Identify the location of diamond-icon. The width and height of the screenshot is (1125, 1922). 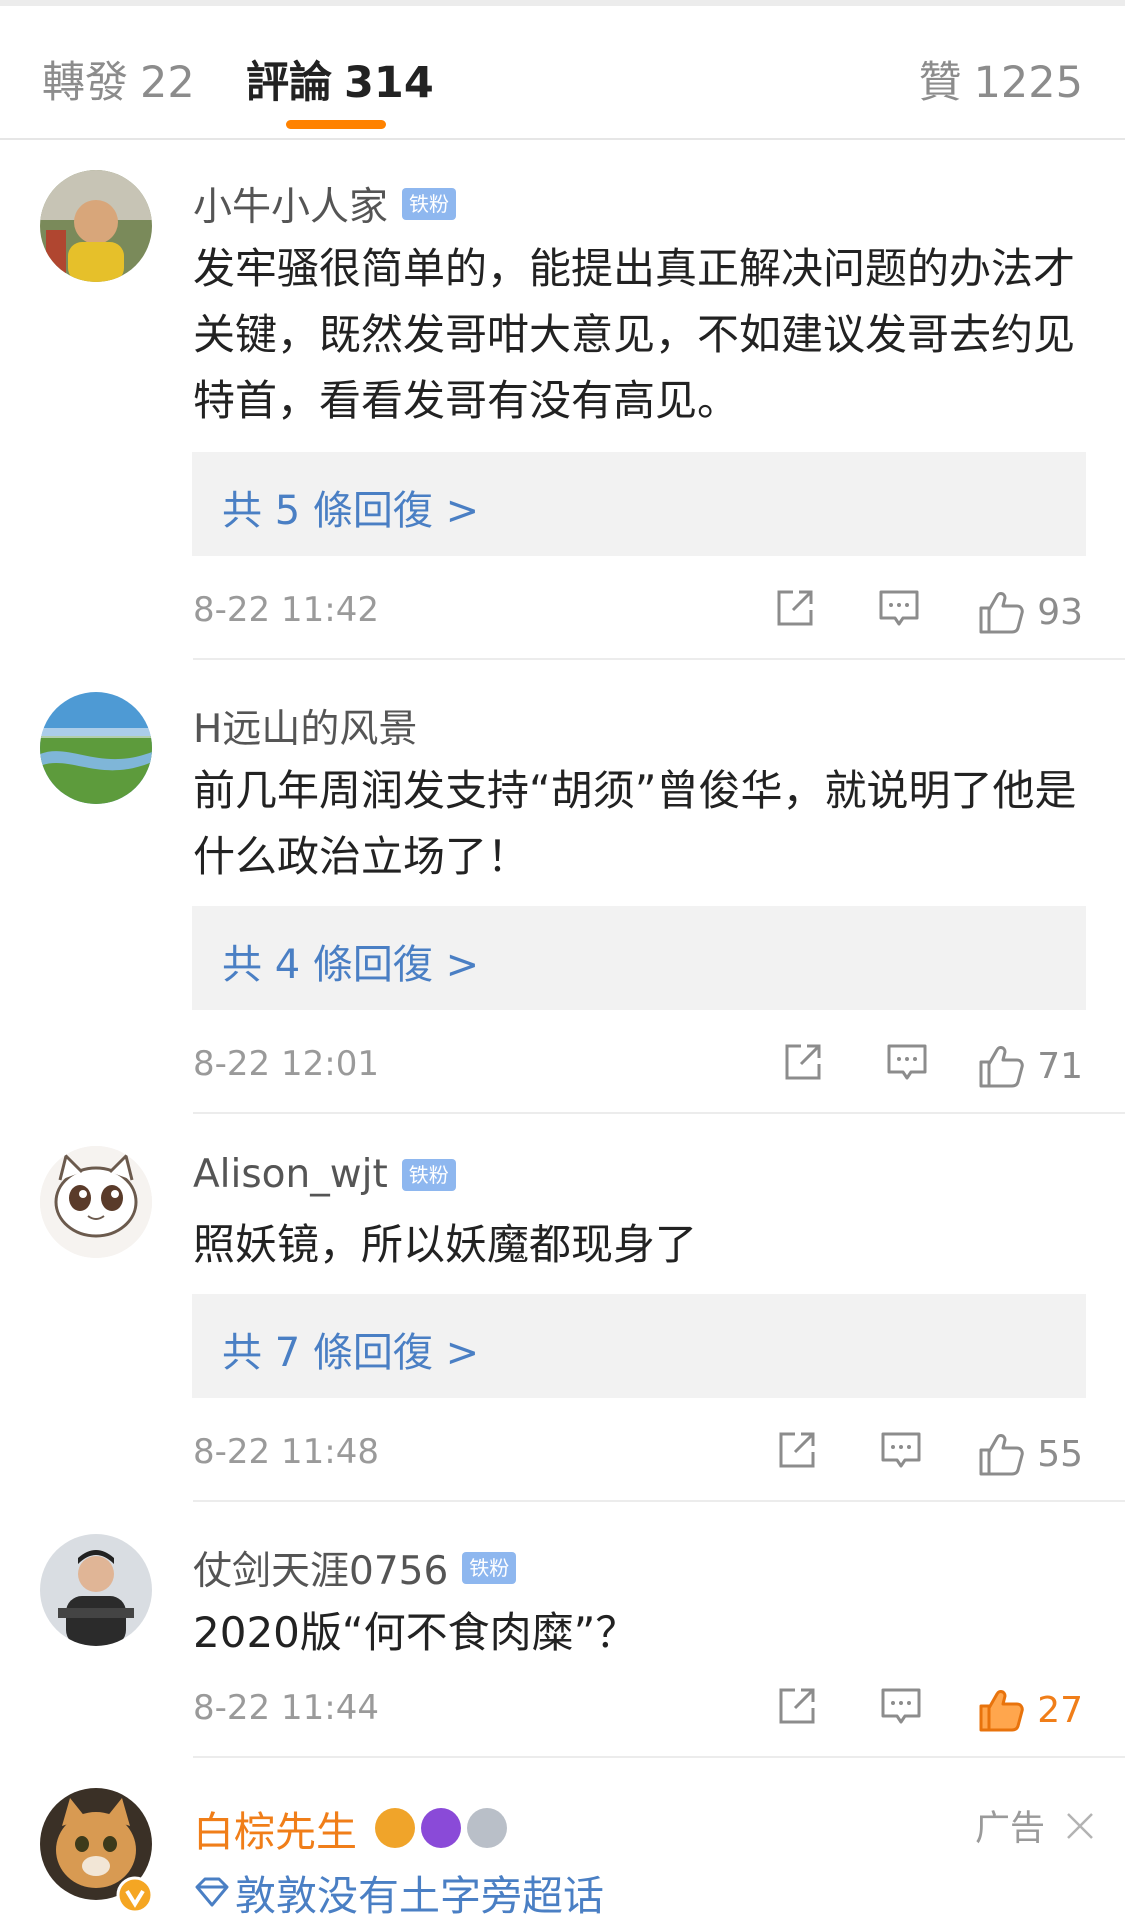
(212, 1892).